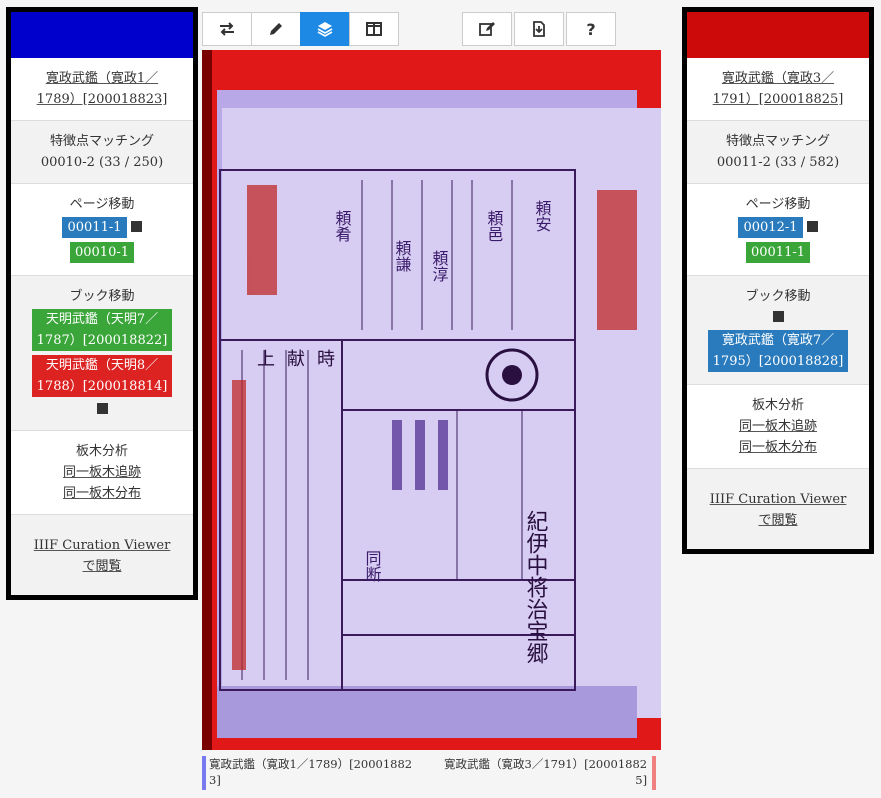 This screenshot has width=881, height=798. What do you see at coordinates (439, 266) in the screenshot?
I see `viewer-text-c3: 頼淳` at bounding box center [439, 266].